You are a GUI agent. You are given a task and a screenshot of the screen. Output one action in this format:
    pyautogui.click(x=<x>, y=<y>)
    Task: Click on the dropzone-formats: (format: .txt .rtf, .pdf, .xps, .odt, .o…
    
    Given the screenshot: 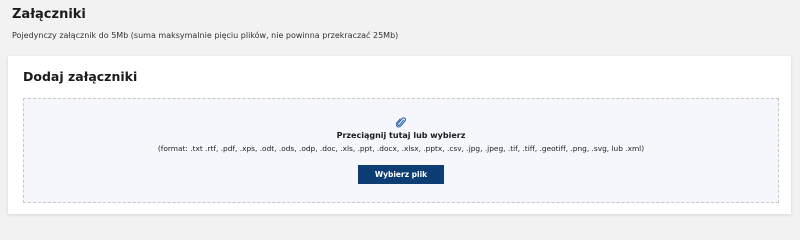 What is the action you would take?
    pyautogui.click(x=401, y=148)
    